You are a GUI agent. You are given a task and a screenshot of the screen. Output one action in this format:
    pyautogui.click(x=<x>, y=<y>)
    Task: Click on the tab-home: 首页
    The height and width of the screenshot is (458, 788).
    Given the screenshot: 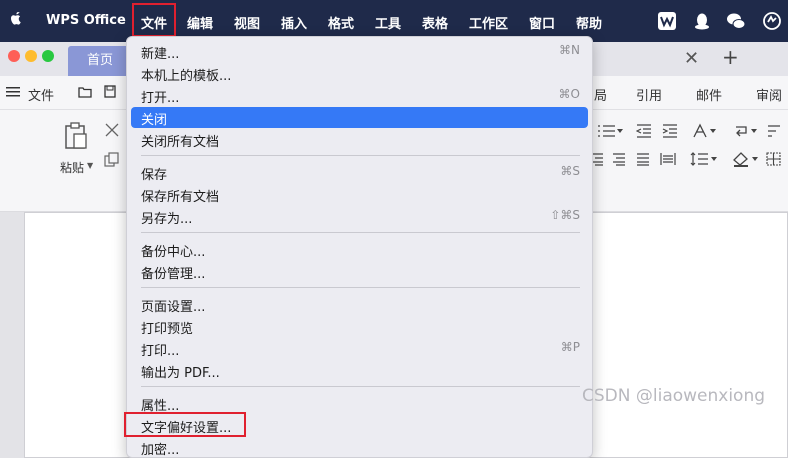 What is the action you would take?
    pyautogui.click(x=100, y=61)
    